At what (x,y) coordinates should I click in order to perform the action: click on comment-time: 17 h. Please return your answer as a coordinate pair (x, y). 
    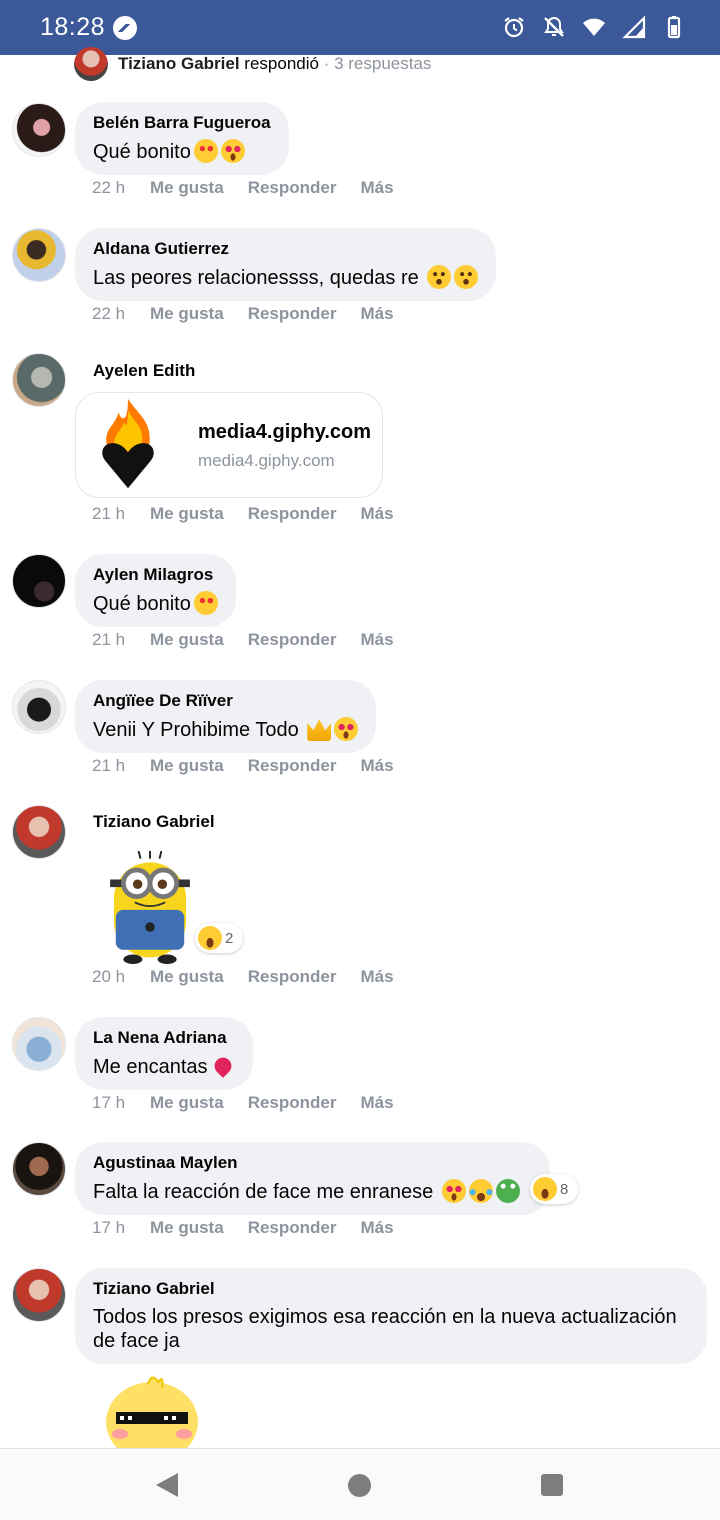
    Looking at the image, I should click on (109, 1227).